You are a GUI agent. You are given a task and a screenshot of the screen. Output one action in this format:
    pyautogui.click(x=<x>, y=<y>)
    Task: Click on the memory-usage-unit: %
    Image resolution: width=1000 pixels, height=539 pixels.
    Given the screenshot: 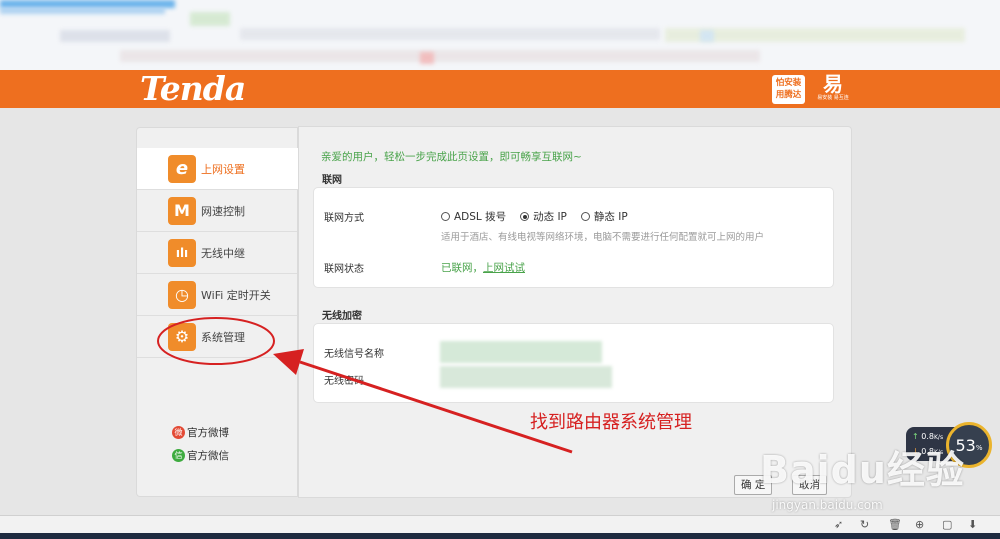 What is the action you would take?
    pyautogui.click(x=979, y=448)
    